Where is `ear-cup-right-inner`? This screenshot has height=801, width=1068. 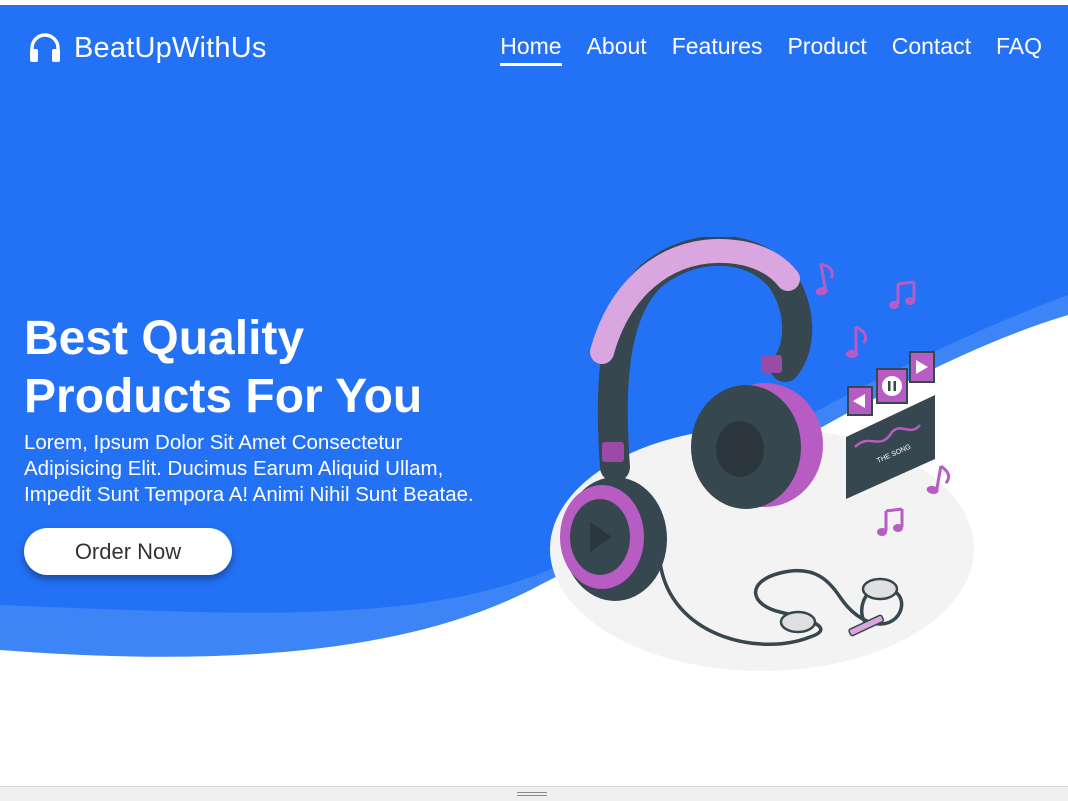 ear-cup-right-inner is located at coordinates (740, 449).